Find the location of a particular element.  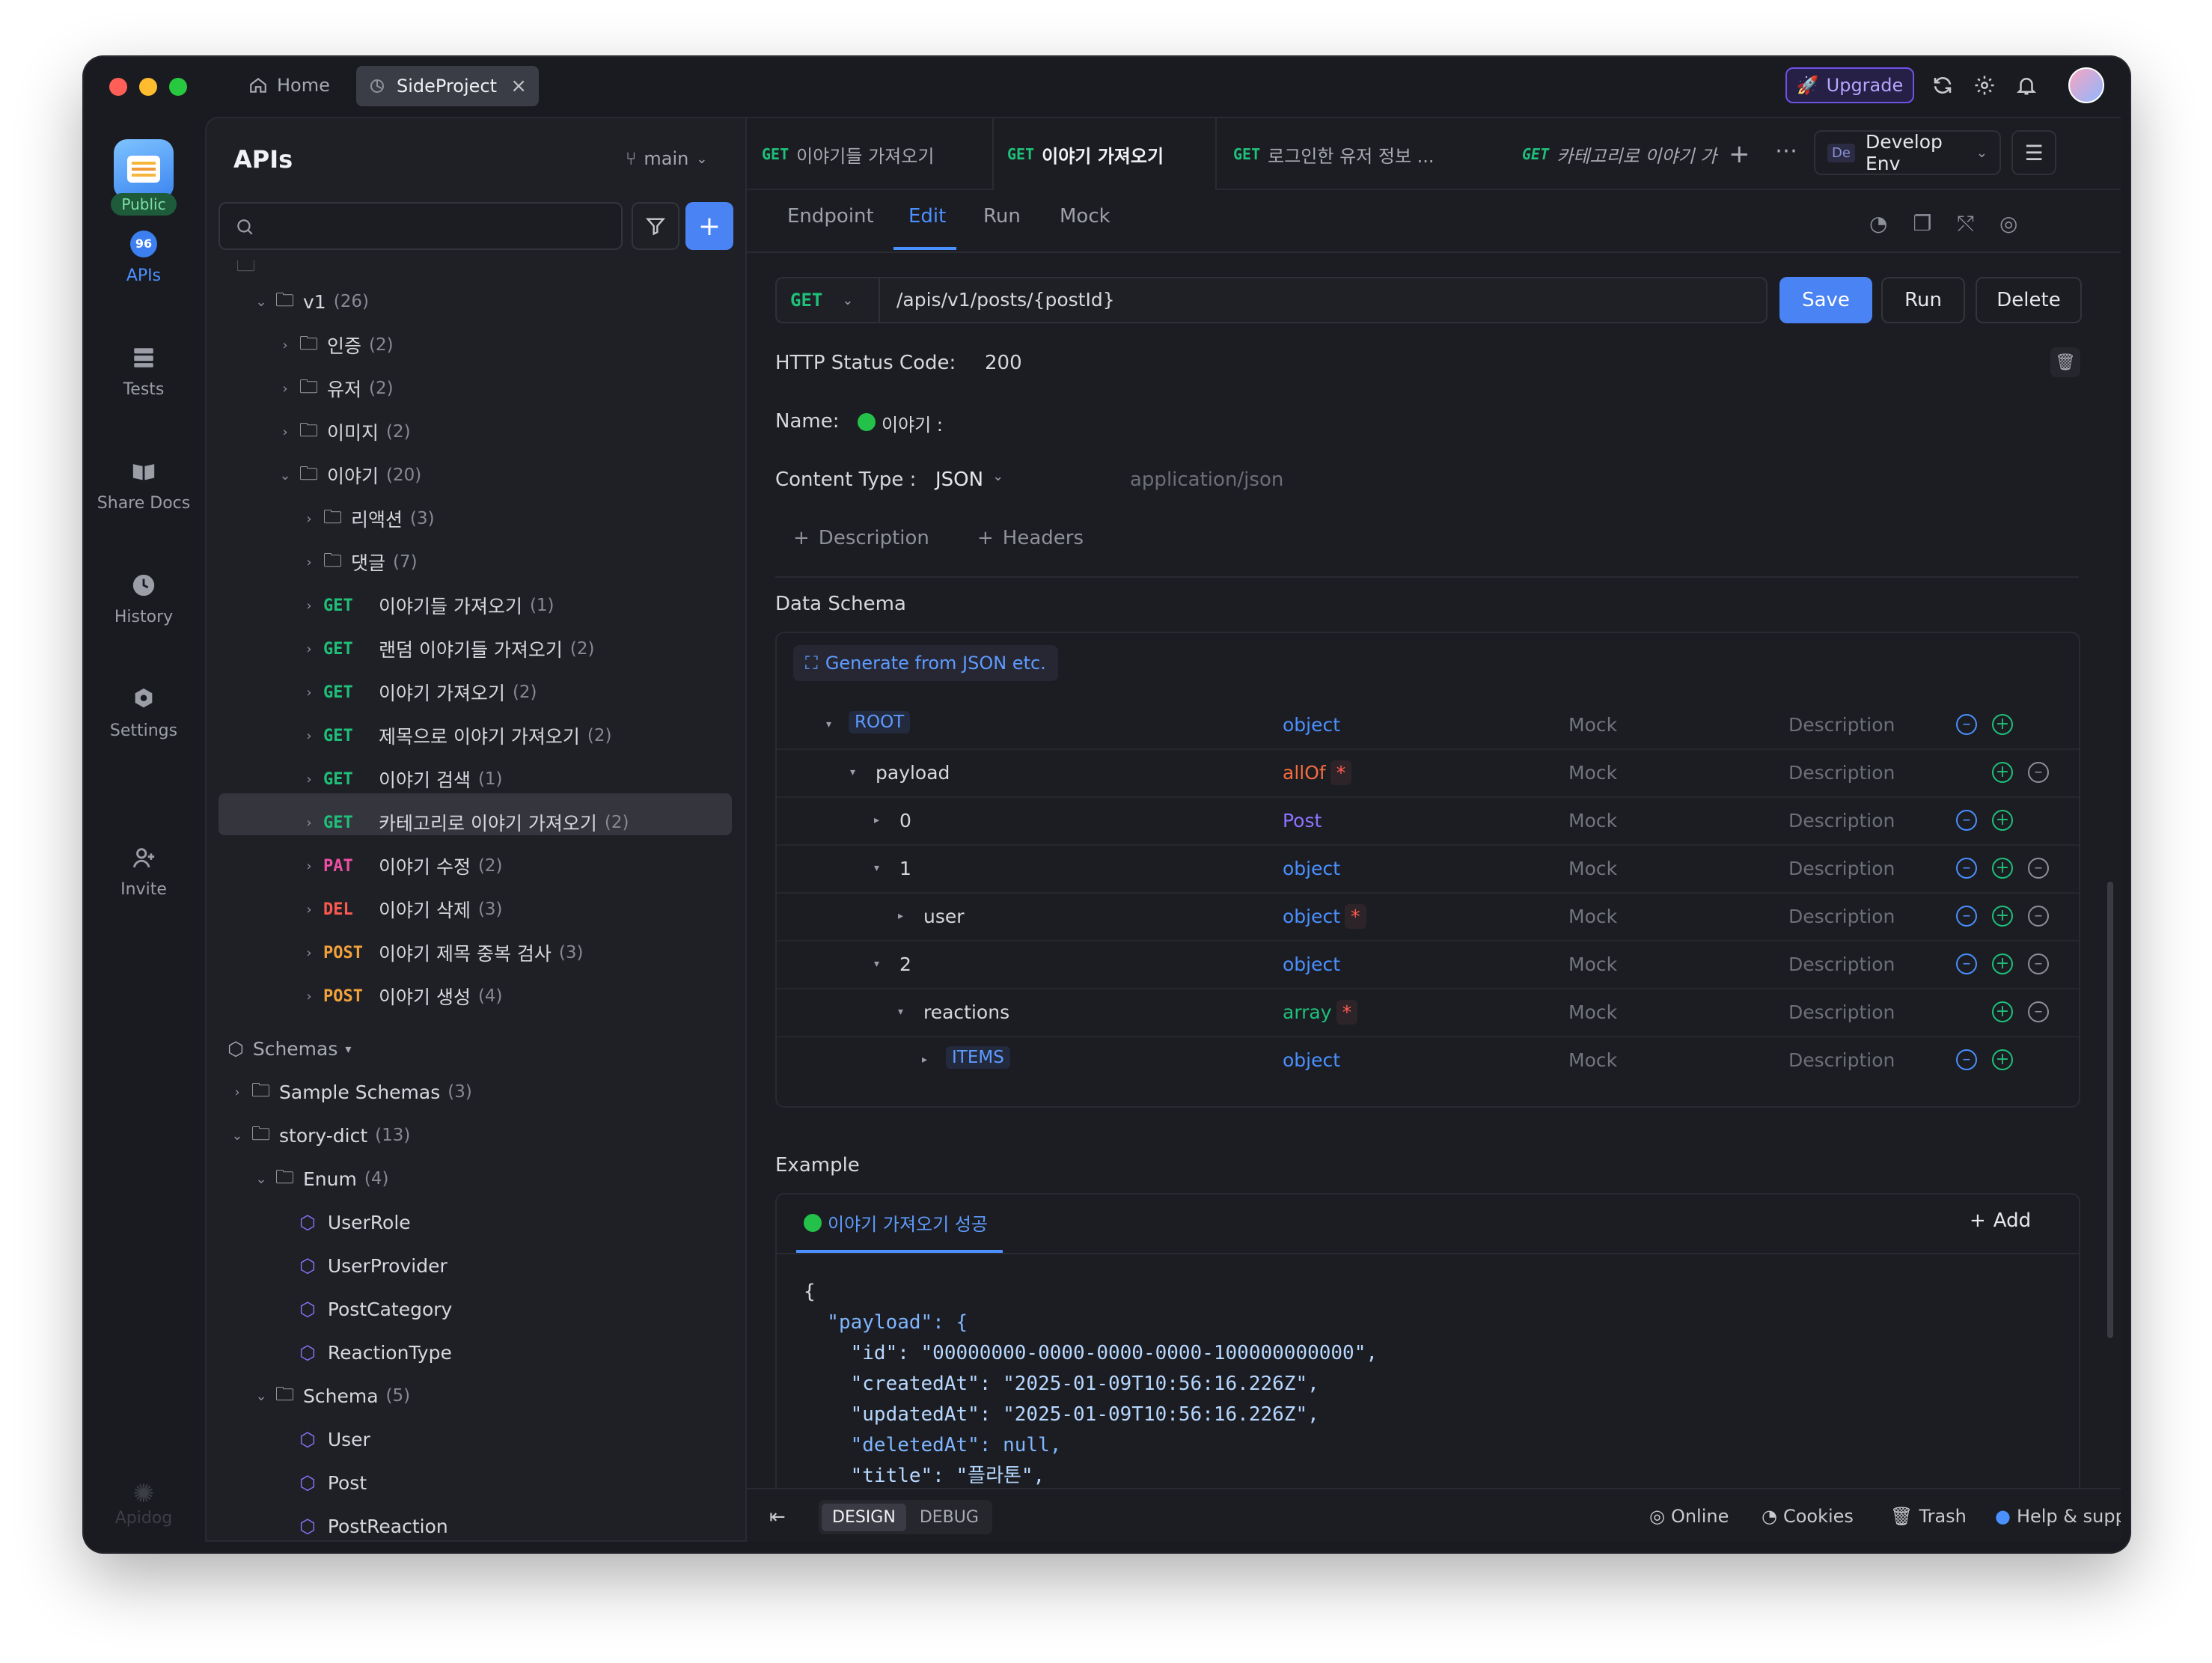

rail-item-invite: Invite is located at coordinates (144, 871).